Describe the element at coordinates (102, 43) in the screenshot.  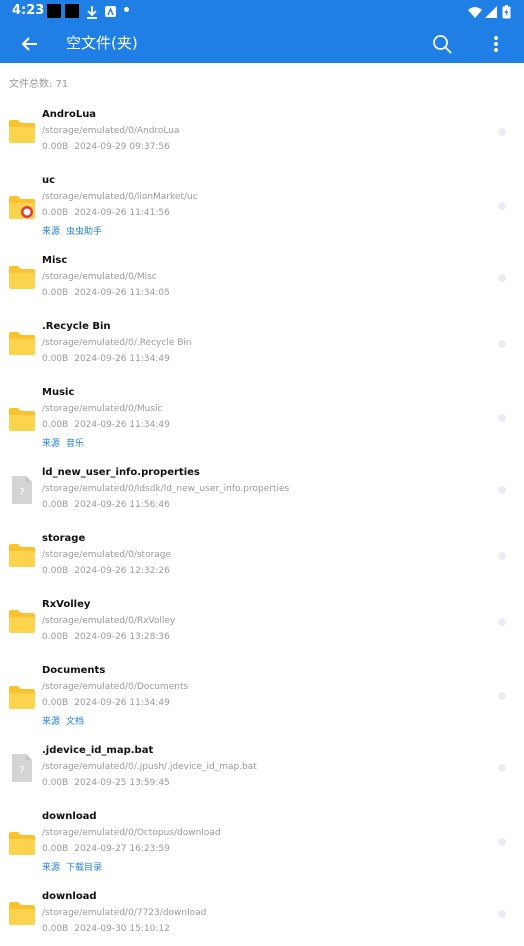
I see `page-title: 空文件(夹)` at that location.